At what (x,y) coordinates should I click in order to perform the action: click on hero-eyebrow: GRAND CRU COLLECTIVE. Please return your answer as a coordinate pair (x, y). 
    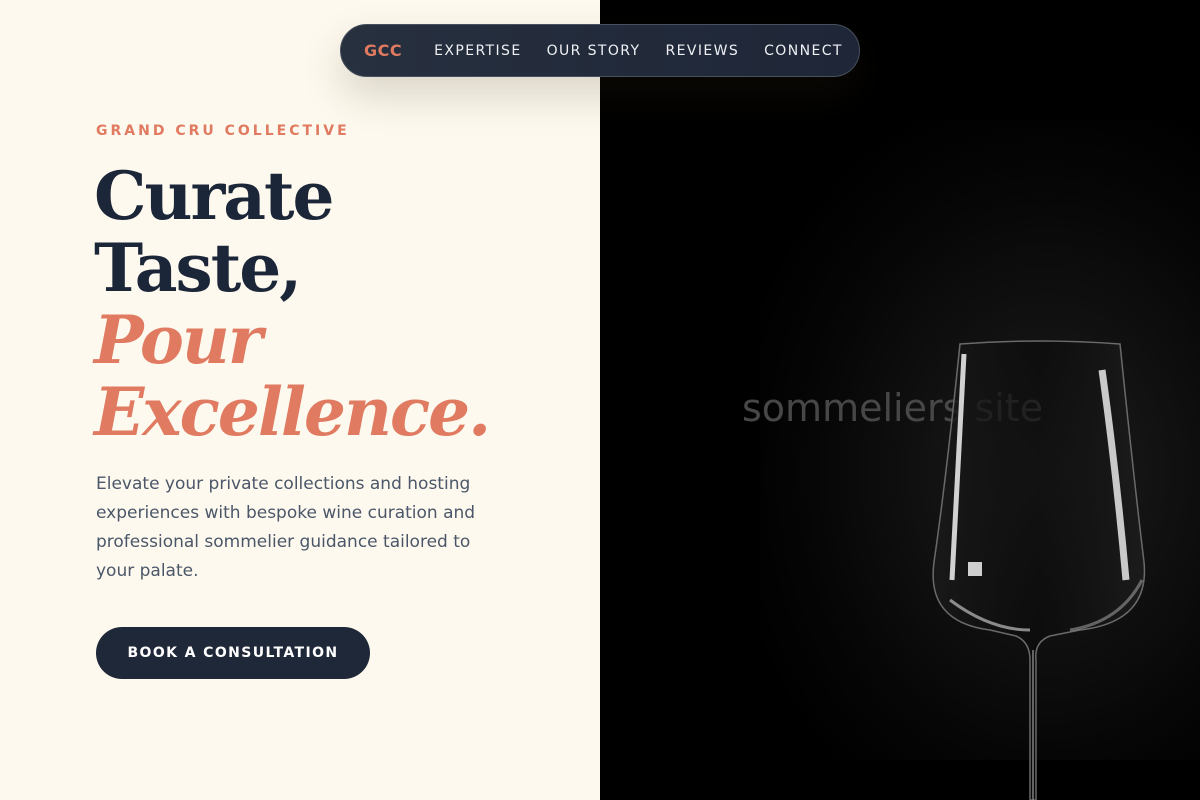
    Looking at the image, I should click on (223, 131).